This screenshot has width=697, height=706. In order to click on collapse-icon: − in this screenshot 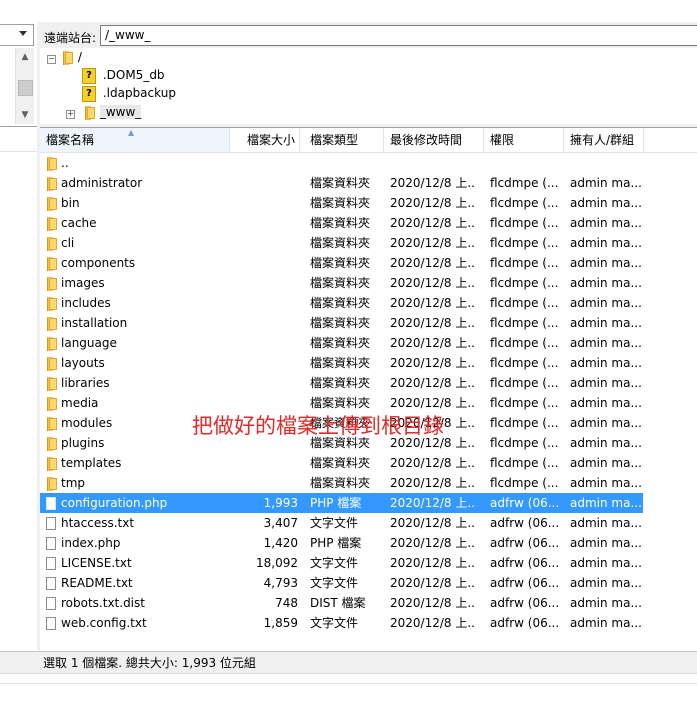, I will do `click(51, 59)`.